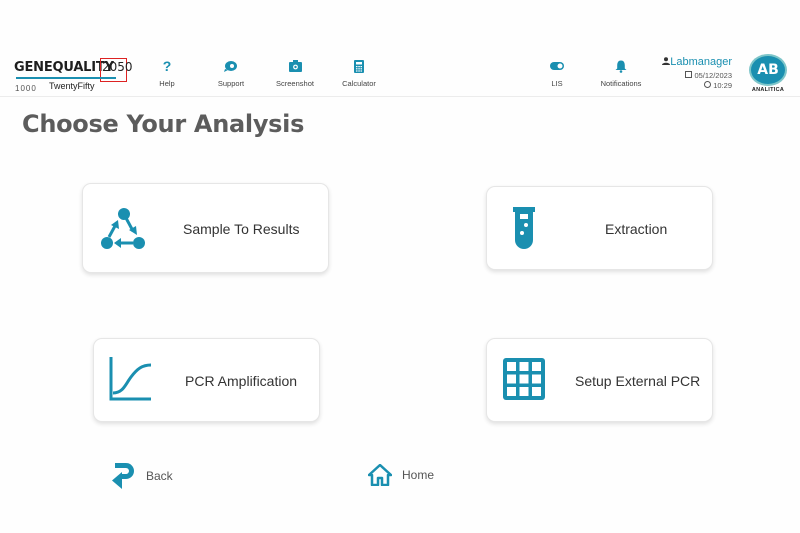 The image size is (800, 533). What do you see at coordinates (401, 475) in the screenshot?
I see `home-button: Home` at bounding box center [401, 475].